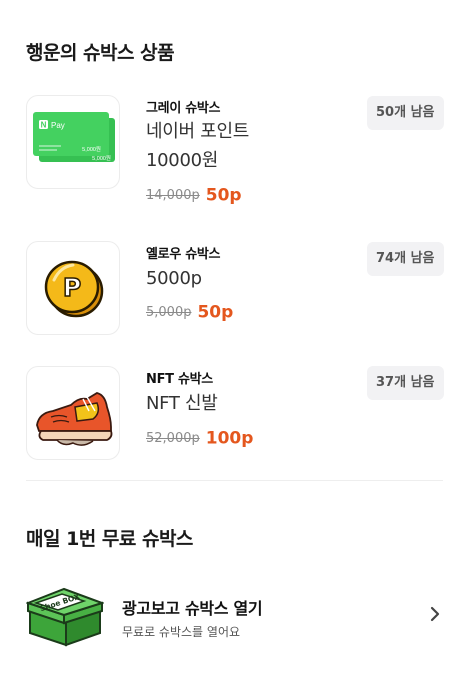 This screenshot has height=685, width=466. What do you see at coordinates (44, 125) in the screenshot?
I see `svg-text: N` at bounding box center [44, 125].